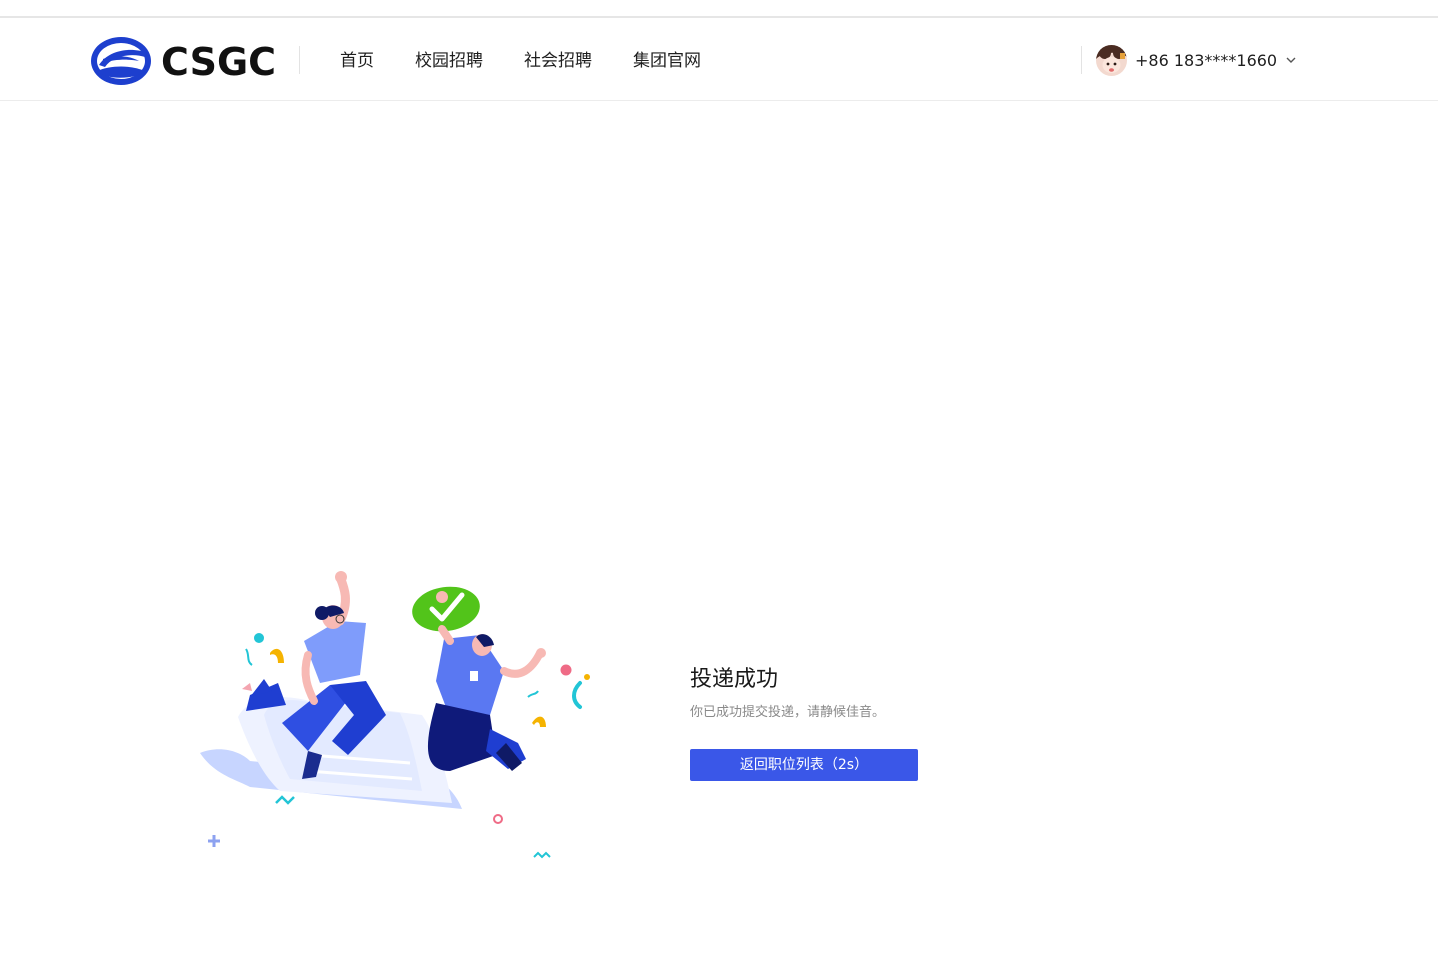  I want to click on logo-text: CSGC, so click(218, 62).